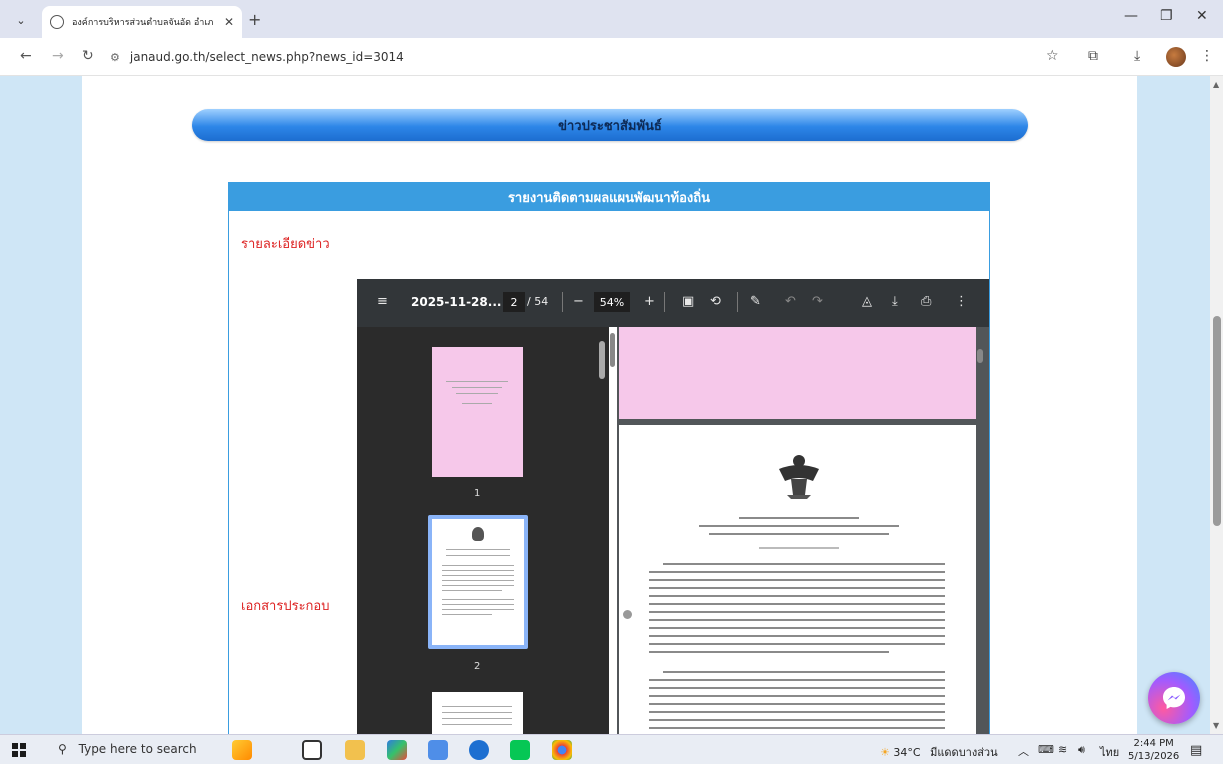  What do you see at coordinates (1153, 743) in the screenshot?
I see `clock-time: 2:44 PM` at bounding box center [1153, 743].